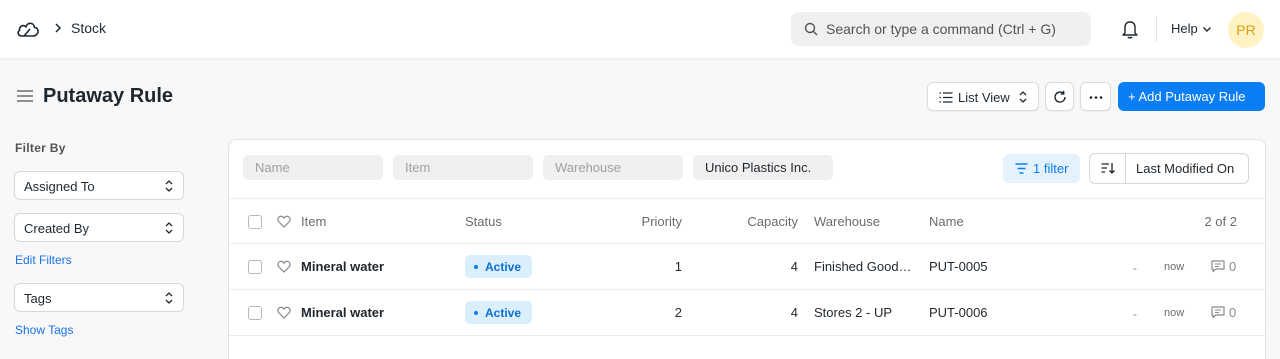  Describe the element at coordinates (678, 266) in the screenshot. I see `row-priority: 1` at that location.